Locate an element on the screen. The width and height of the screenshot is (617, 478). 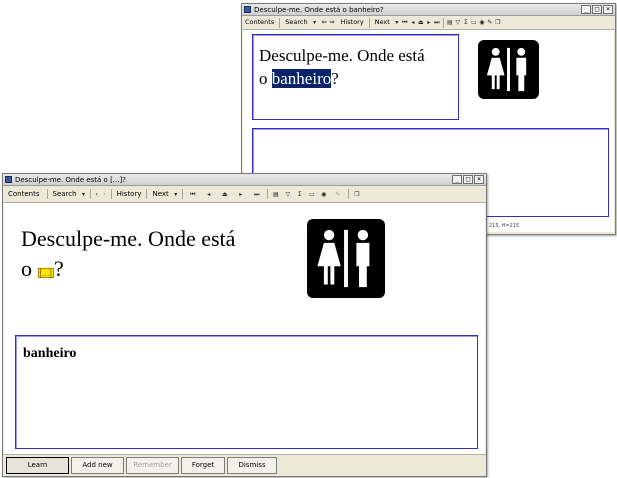
forget-button: Forget is located at coordinates (203, 465).